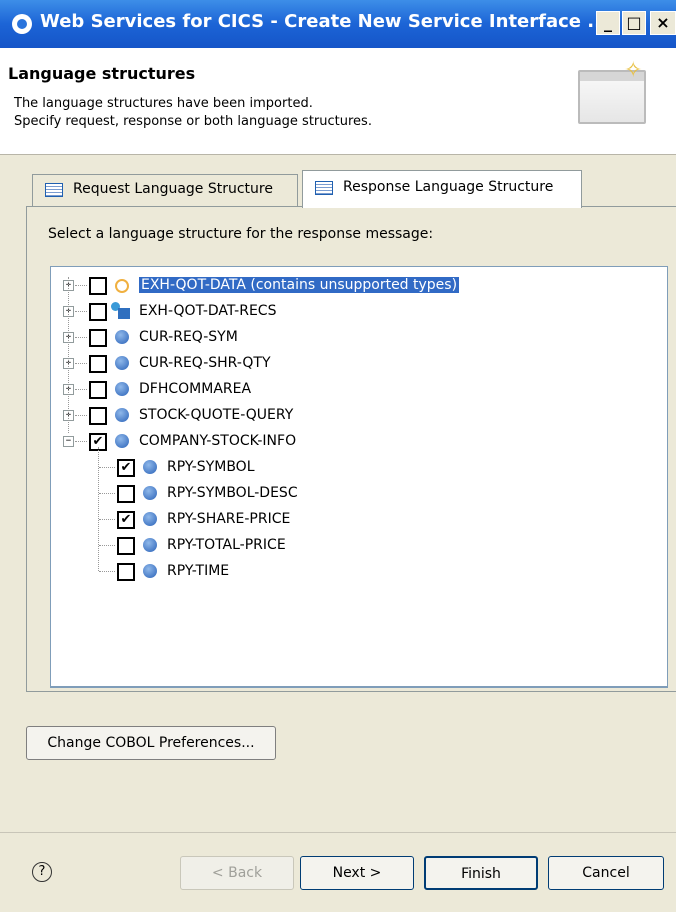 The width and height of the screenshot is (676, 912). I want to click on tab-request-language-structure: Request Language Structure, so click(165, 190).